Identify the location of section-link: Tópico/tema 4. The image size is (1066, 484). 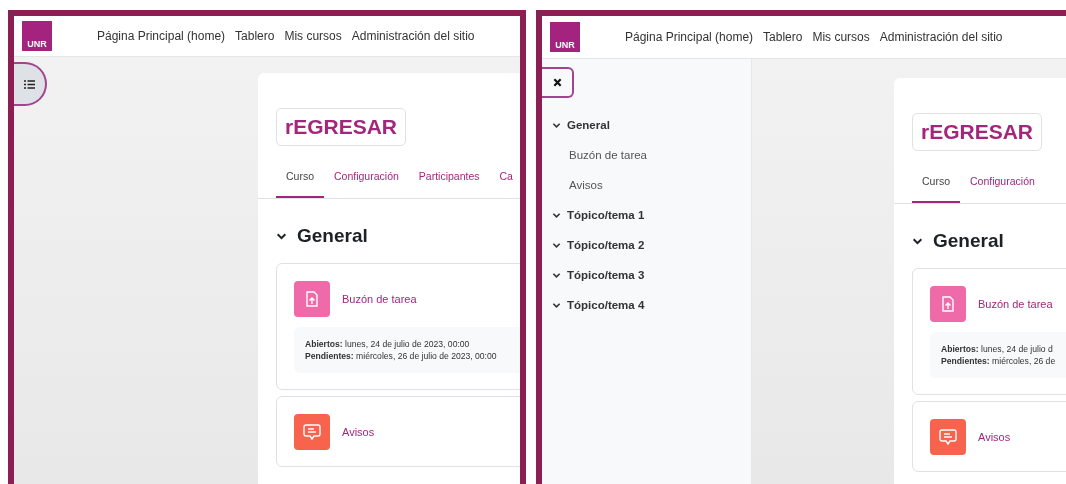
(606, 305).